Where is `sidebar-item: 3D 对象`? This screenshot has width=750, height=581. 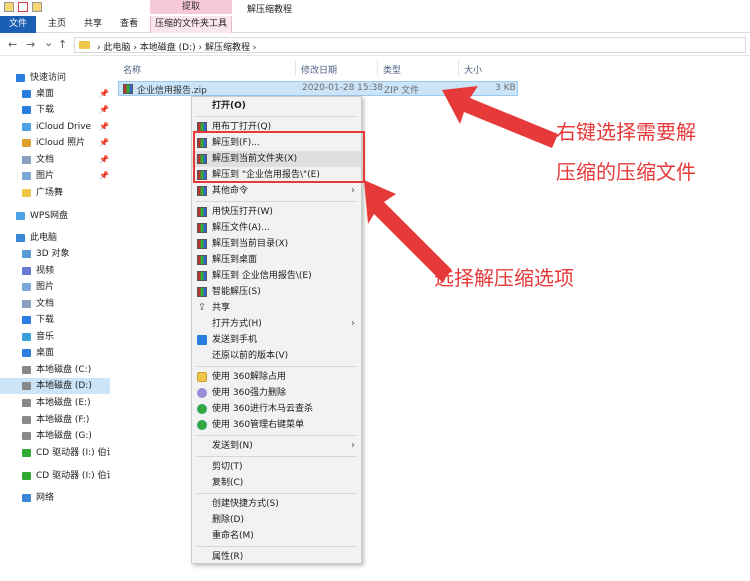
sidebar-item: 3D 对象 is located at coordinates (55, 254).